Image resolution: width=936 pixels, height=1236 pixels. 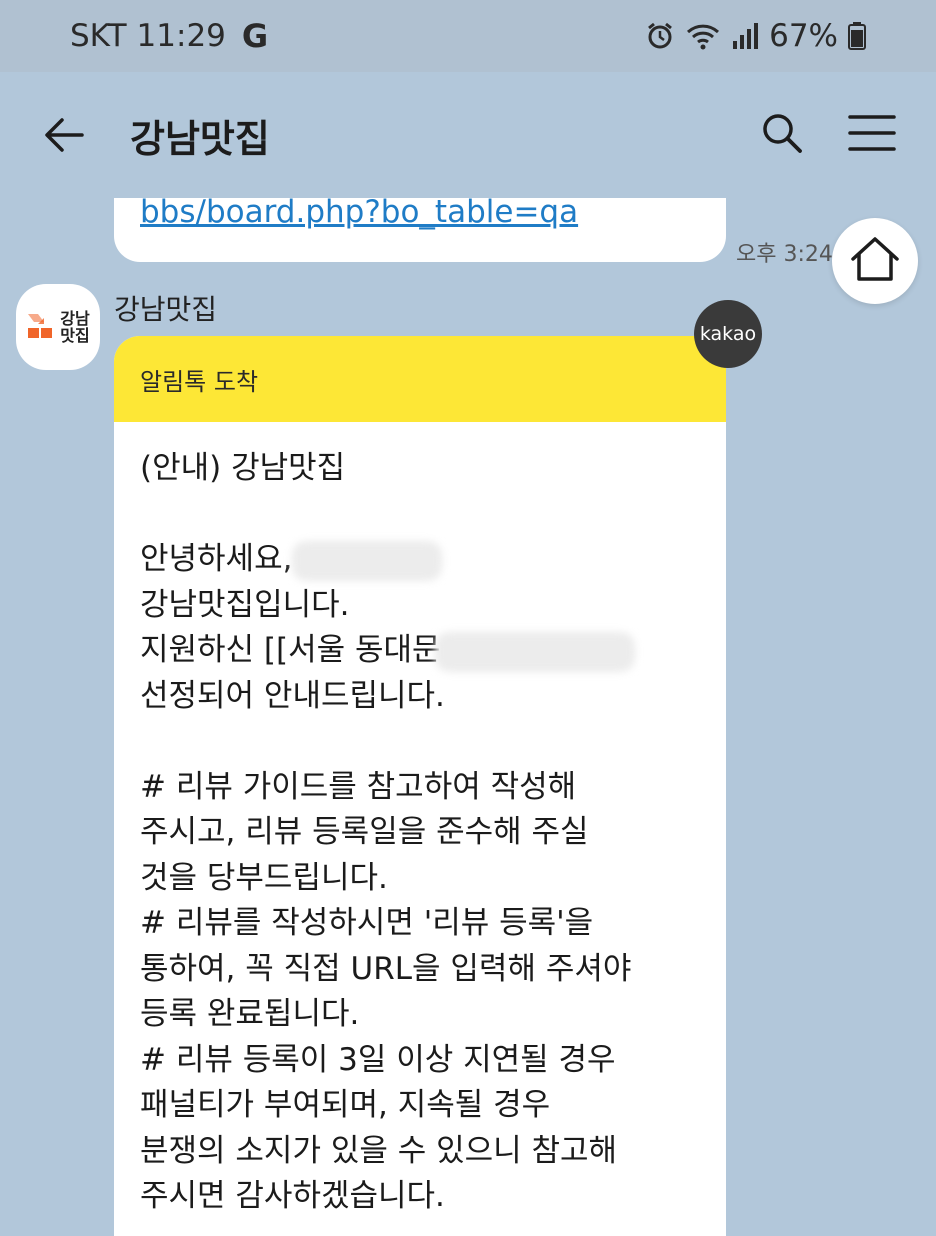 What do you see at coordinates (264, 877) in the screenshot?
I see `message-line: 것을 당부드립니다.` at bounding box center [264, 877].